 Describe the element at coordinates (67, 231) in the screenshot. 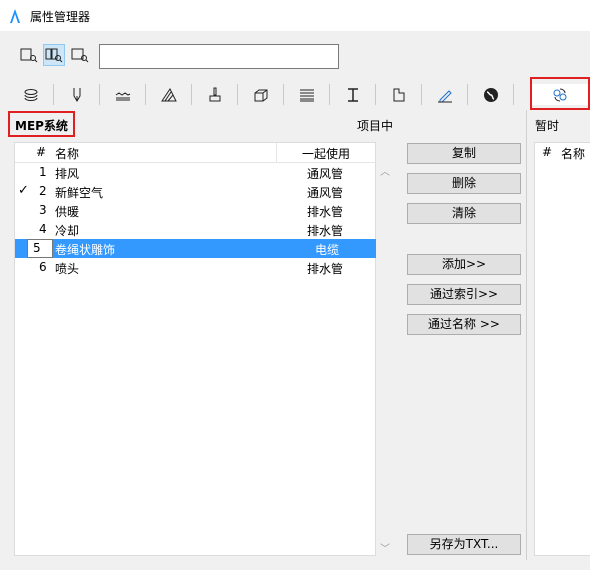

I see `row-name: 冷却` at that location.